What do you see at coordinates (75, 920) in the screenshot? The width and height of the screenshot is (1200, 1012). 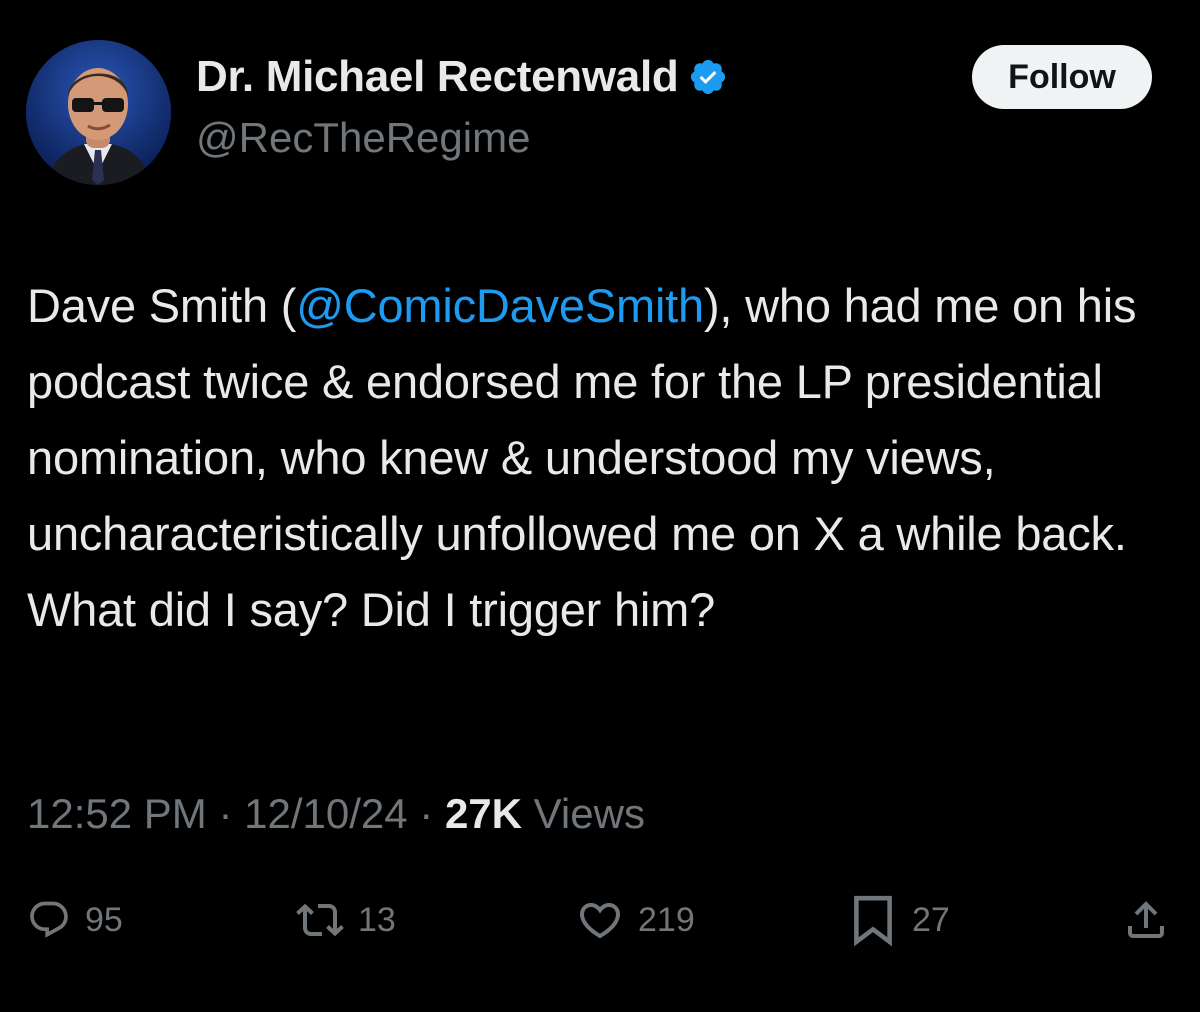 I see `reply-button: 95` at bounding box center [75, 920].